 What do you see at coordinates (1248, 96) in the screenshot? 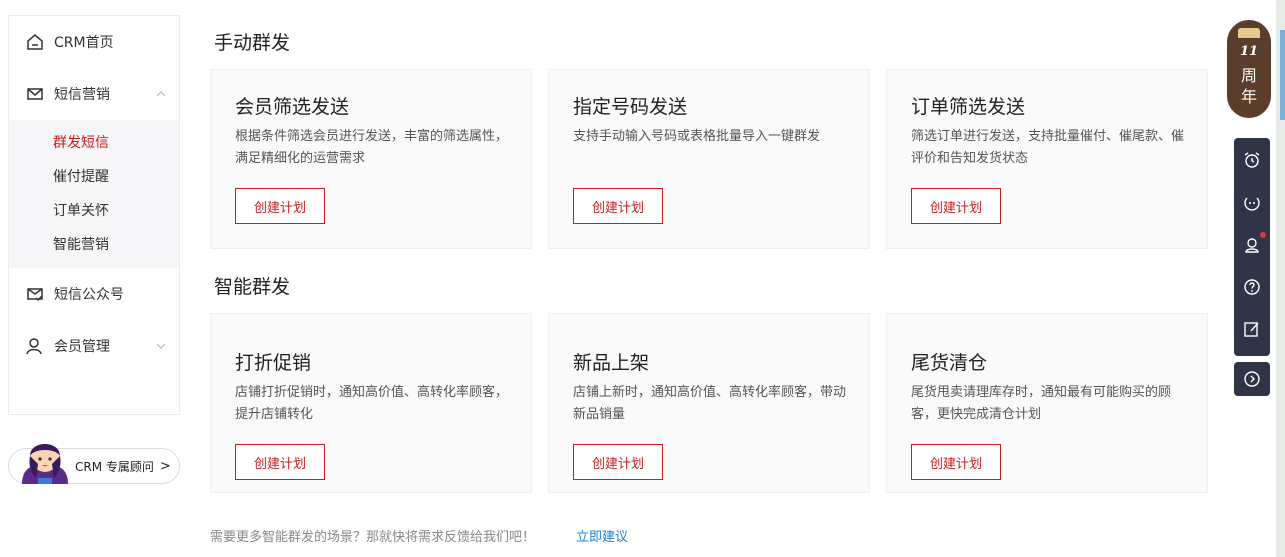
I see `anniversary-char: 年` at bounding box center [1248, 96].